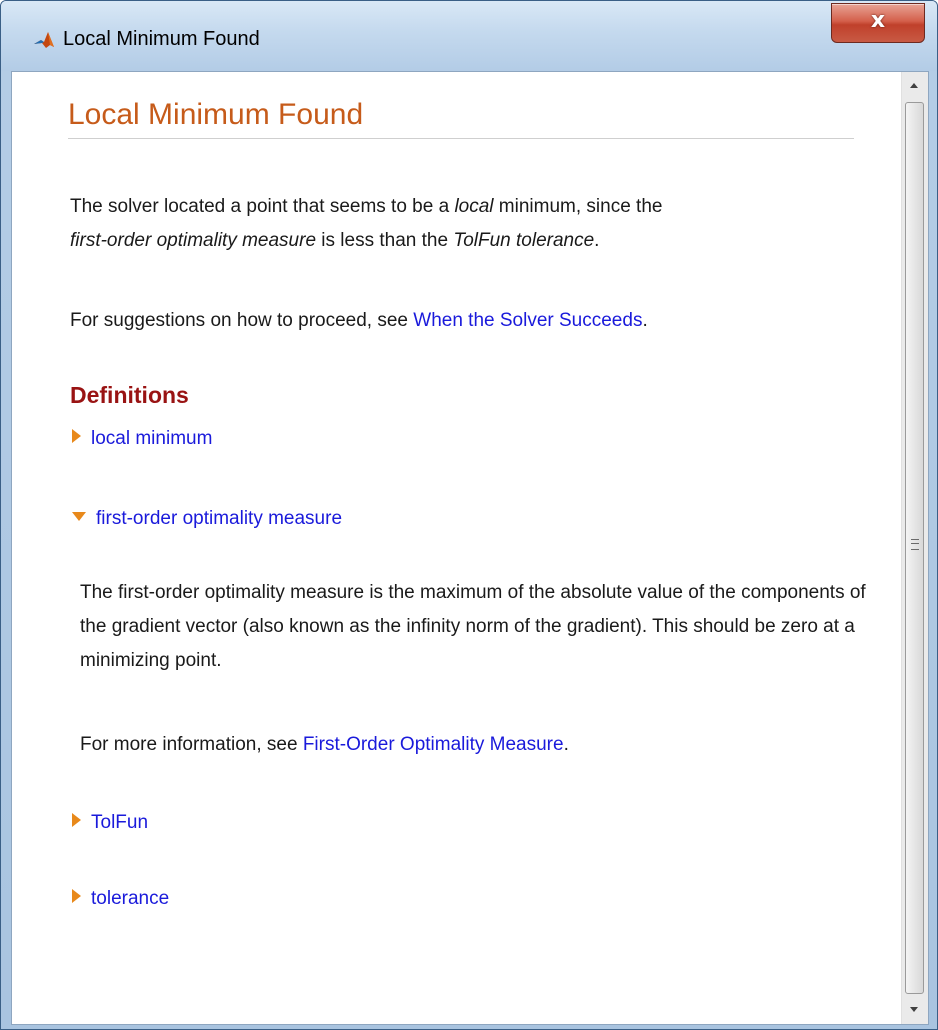  I want to click on definition-first-order-optimality: first-order optimality measure, so click(207, 519).